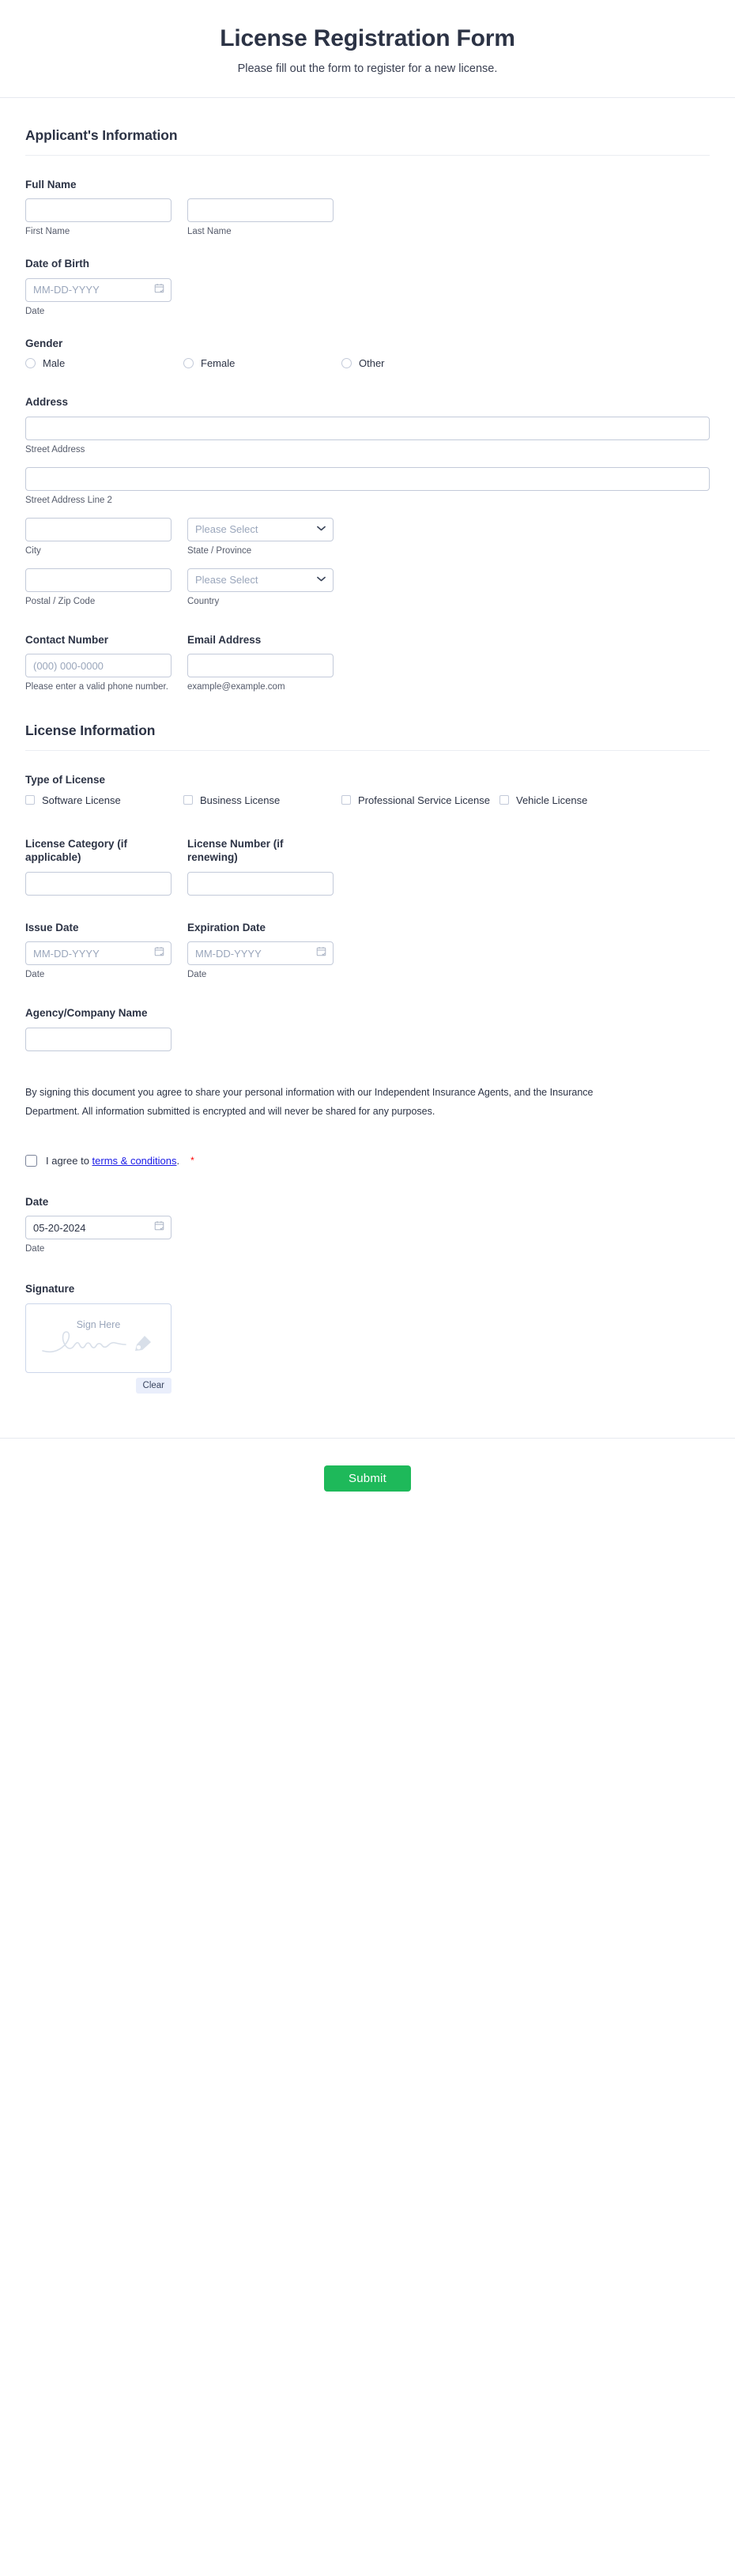  Describe the element at coordinates (50, 1289) in the screenshot. I see `label-signature: Signature` at that location.